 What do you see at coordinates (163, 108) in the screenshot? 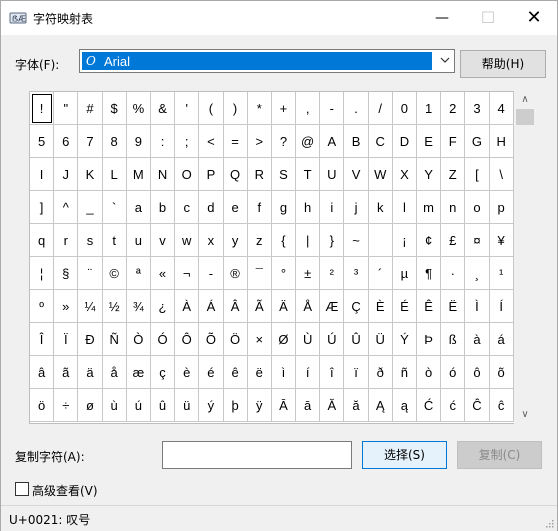
I see `character-cell: &` at bounding box center [163, 108].